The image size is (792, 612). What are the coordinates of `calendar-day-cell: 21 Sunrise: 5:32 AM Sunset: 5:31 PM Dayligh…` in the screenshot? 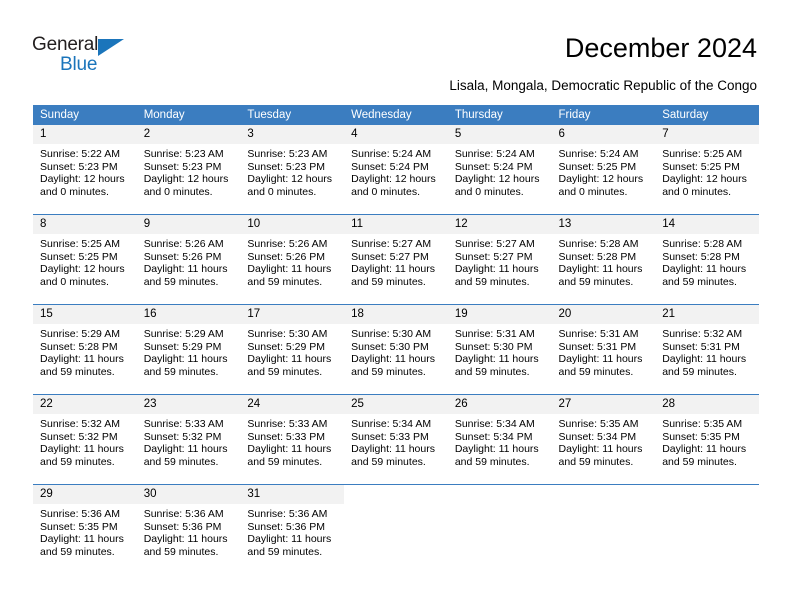 It's located at (707, 349).